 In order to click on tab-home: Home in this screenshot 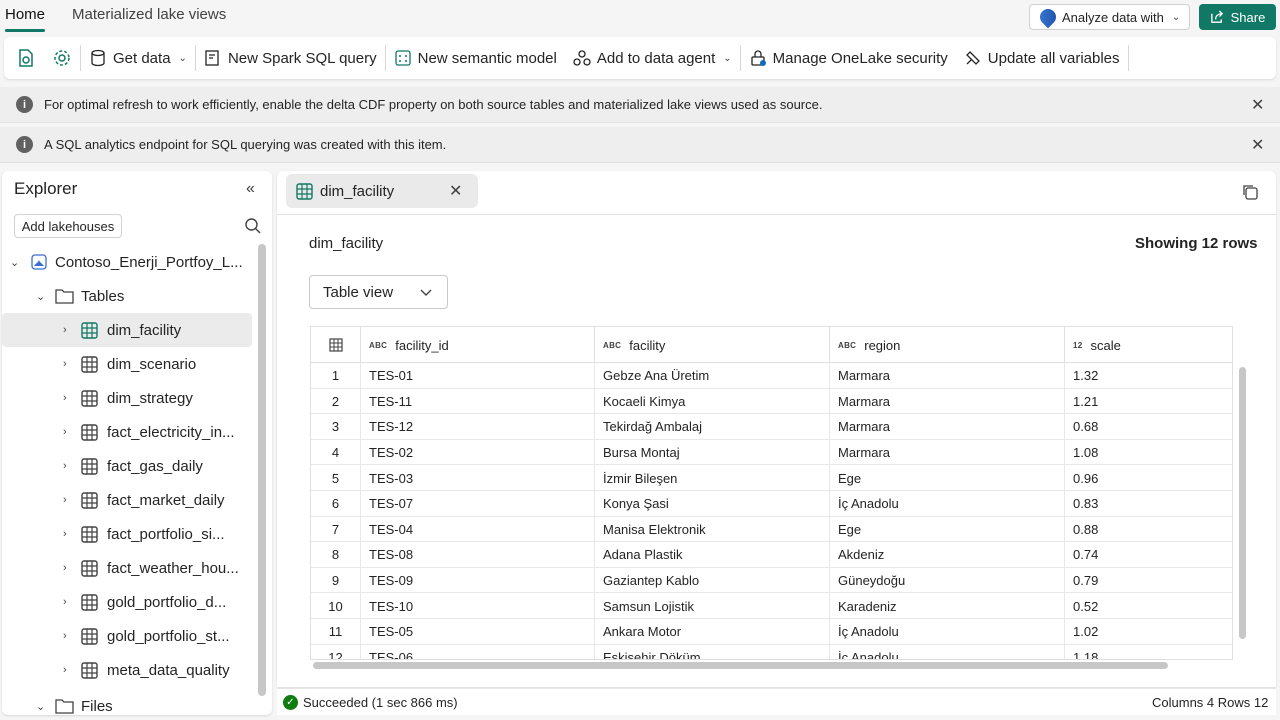, I will do `click(25, 19)`.